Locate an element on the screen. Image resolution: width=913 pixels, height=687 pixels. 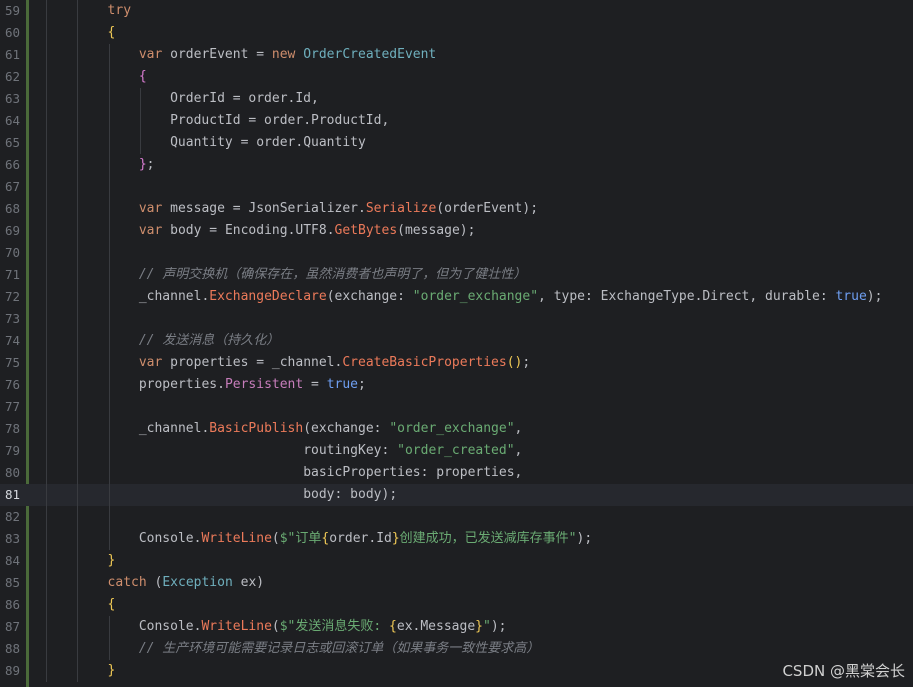
code-line: 65 Quantity = order.Quantity is located at coordinates (456, 143).